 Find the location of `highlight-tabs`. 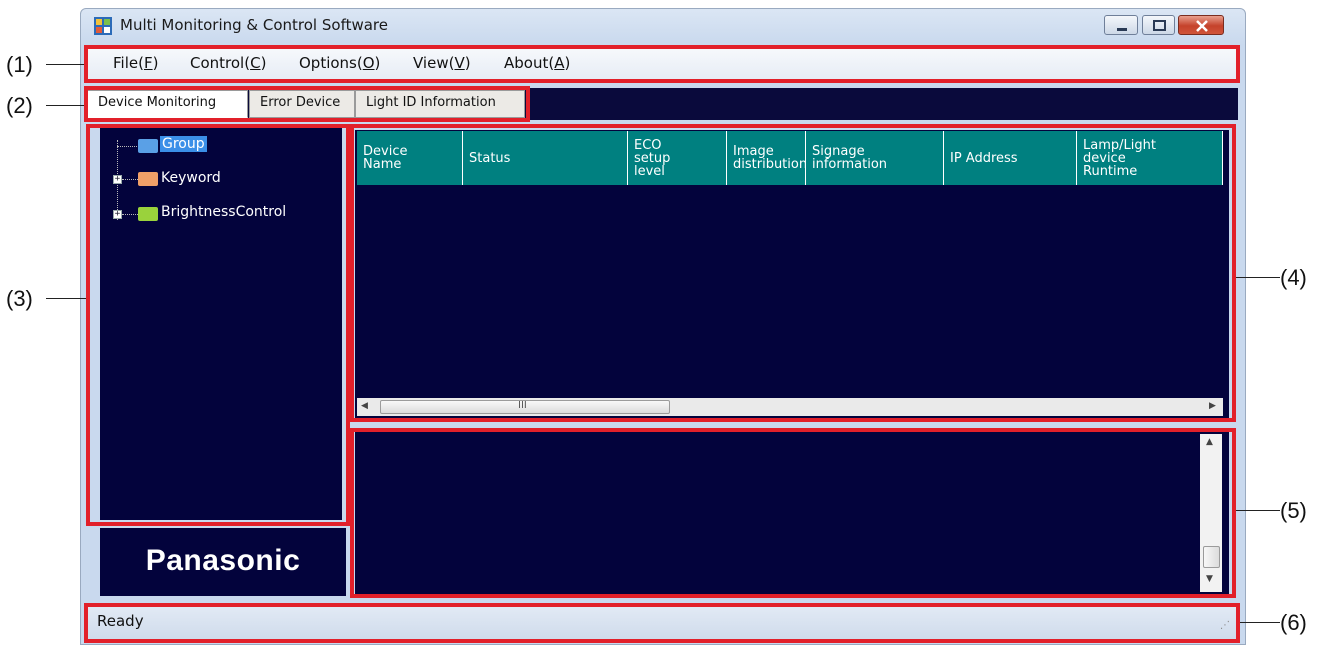

highlight-tabs is located at coordinates (307, 104).